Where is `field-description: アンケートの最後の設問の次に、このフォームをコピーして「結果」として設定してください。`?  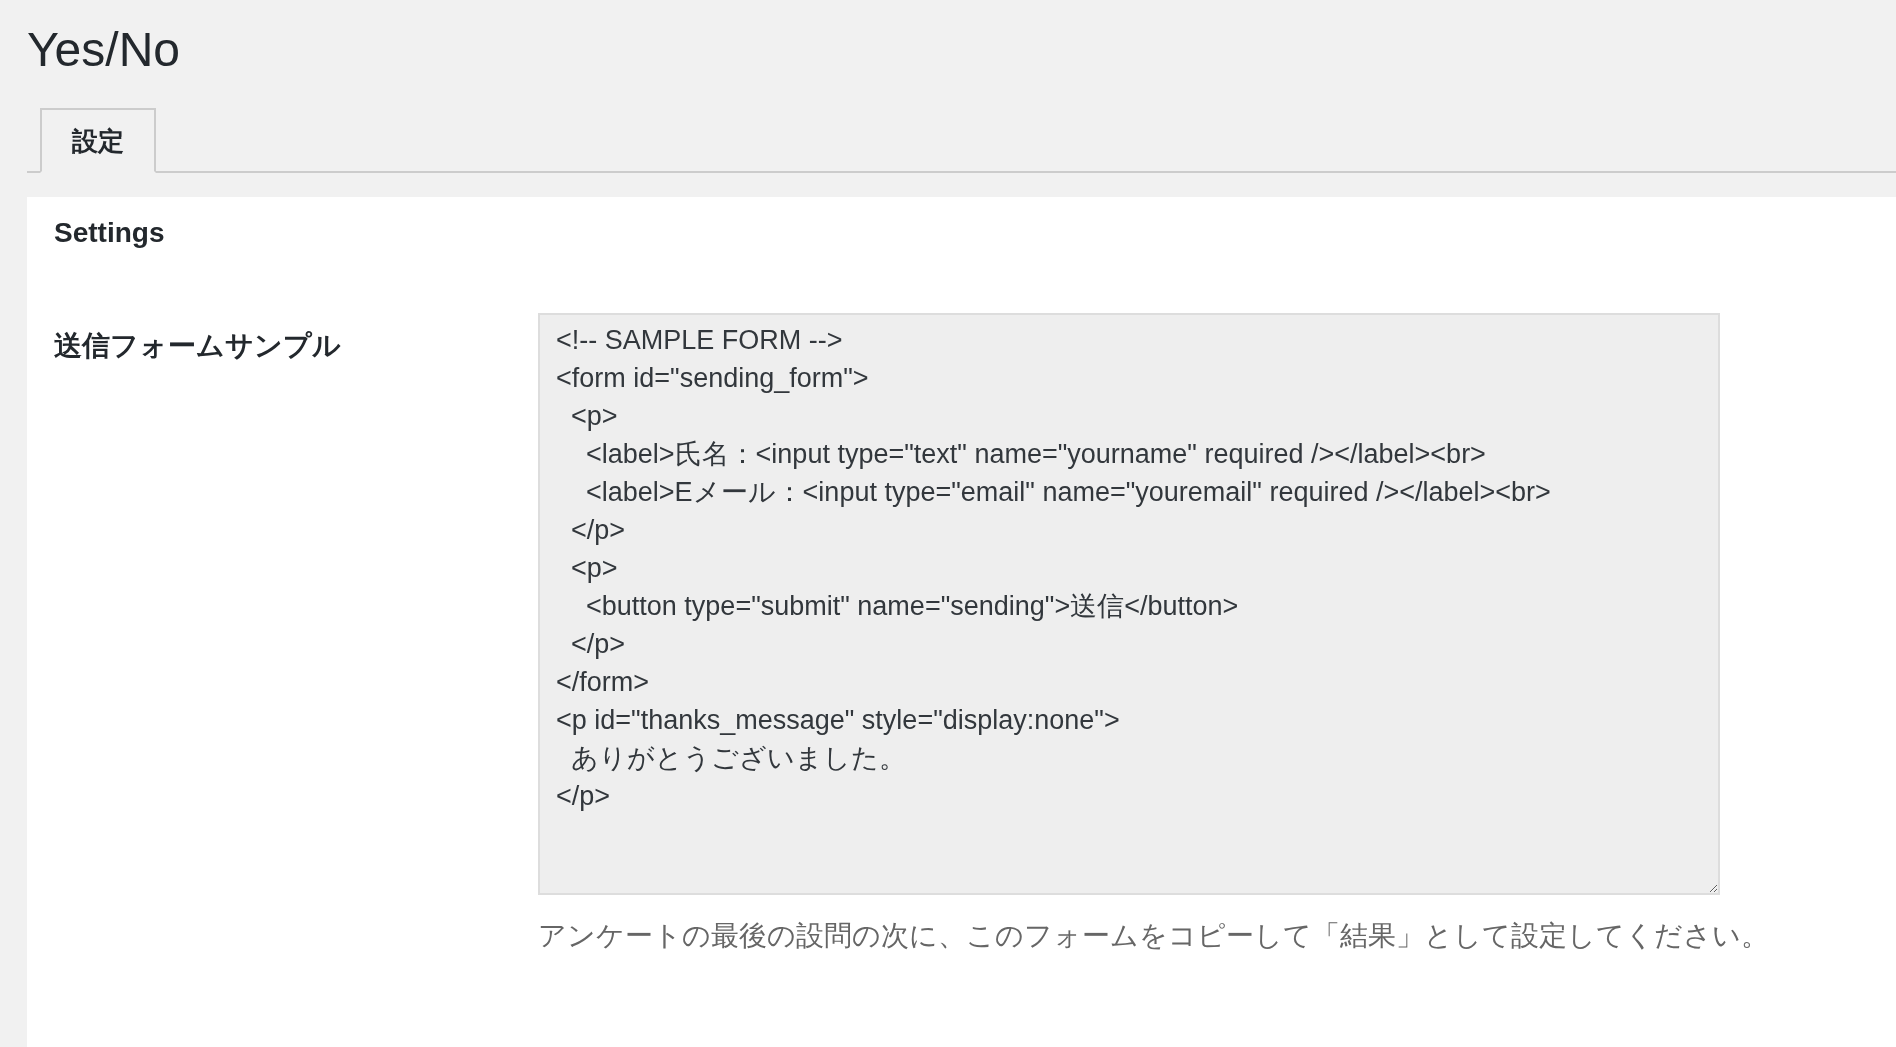 field-description: アンケートの最後の設問の次に、このフォームをコピーして「結果」として設定してください。 is located at coordinates (1154, 936).